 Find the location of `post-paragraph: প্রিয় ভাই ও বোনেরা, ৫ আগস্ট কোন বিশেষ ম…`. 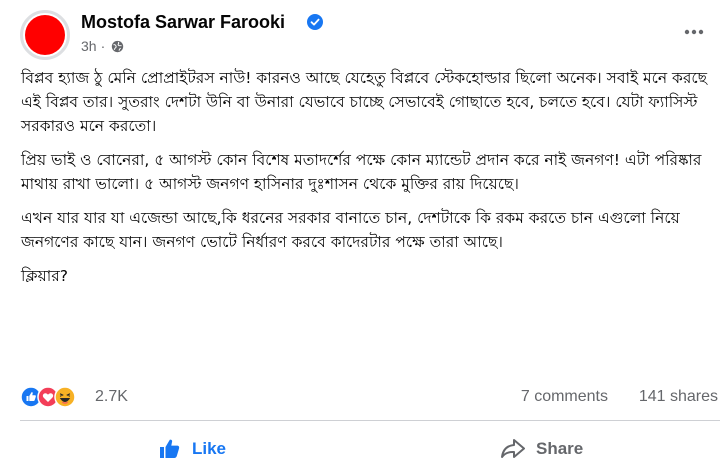

post-paragraph: প্রিয় ভাই ও বোনেরা, ৫ আগস্ট কোন বিশেষ ম… is located at coordinates (361, 172).